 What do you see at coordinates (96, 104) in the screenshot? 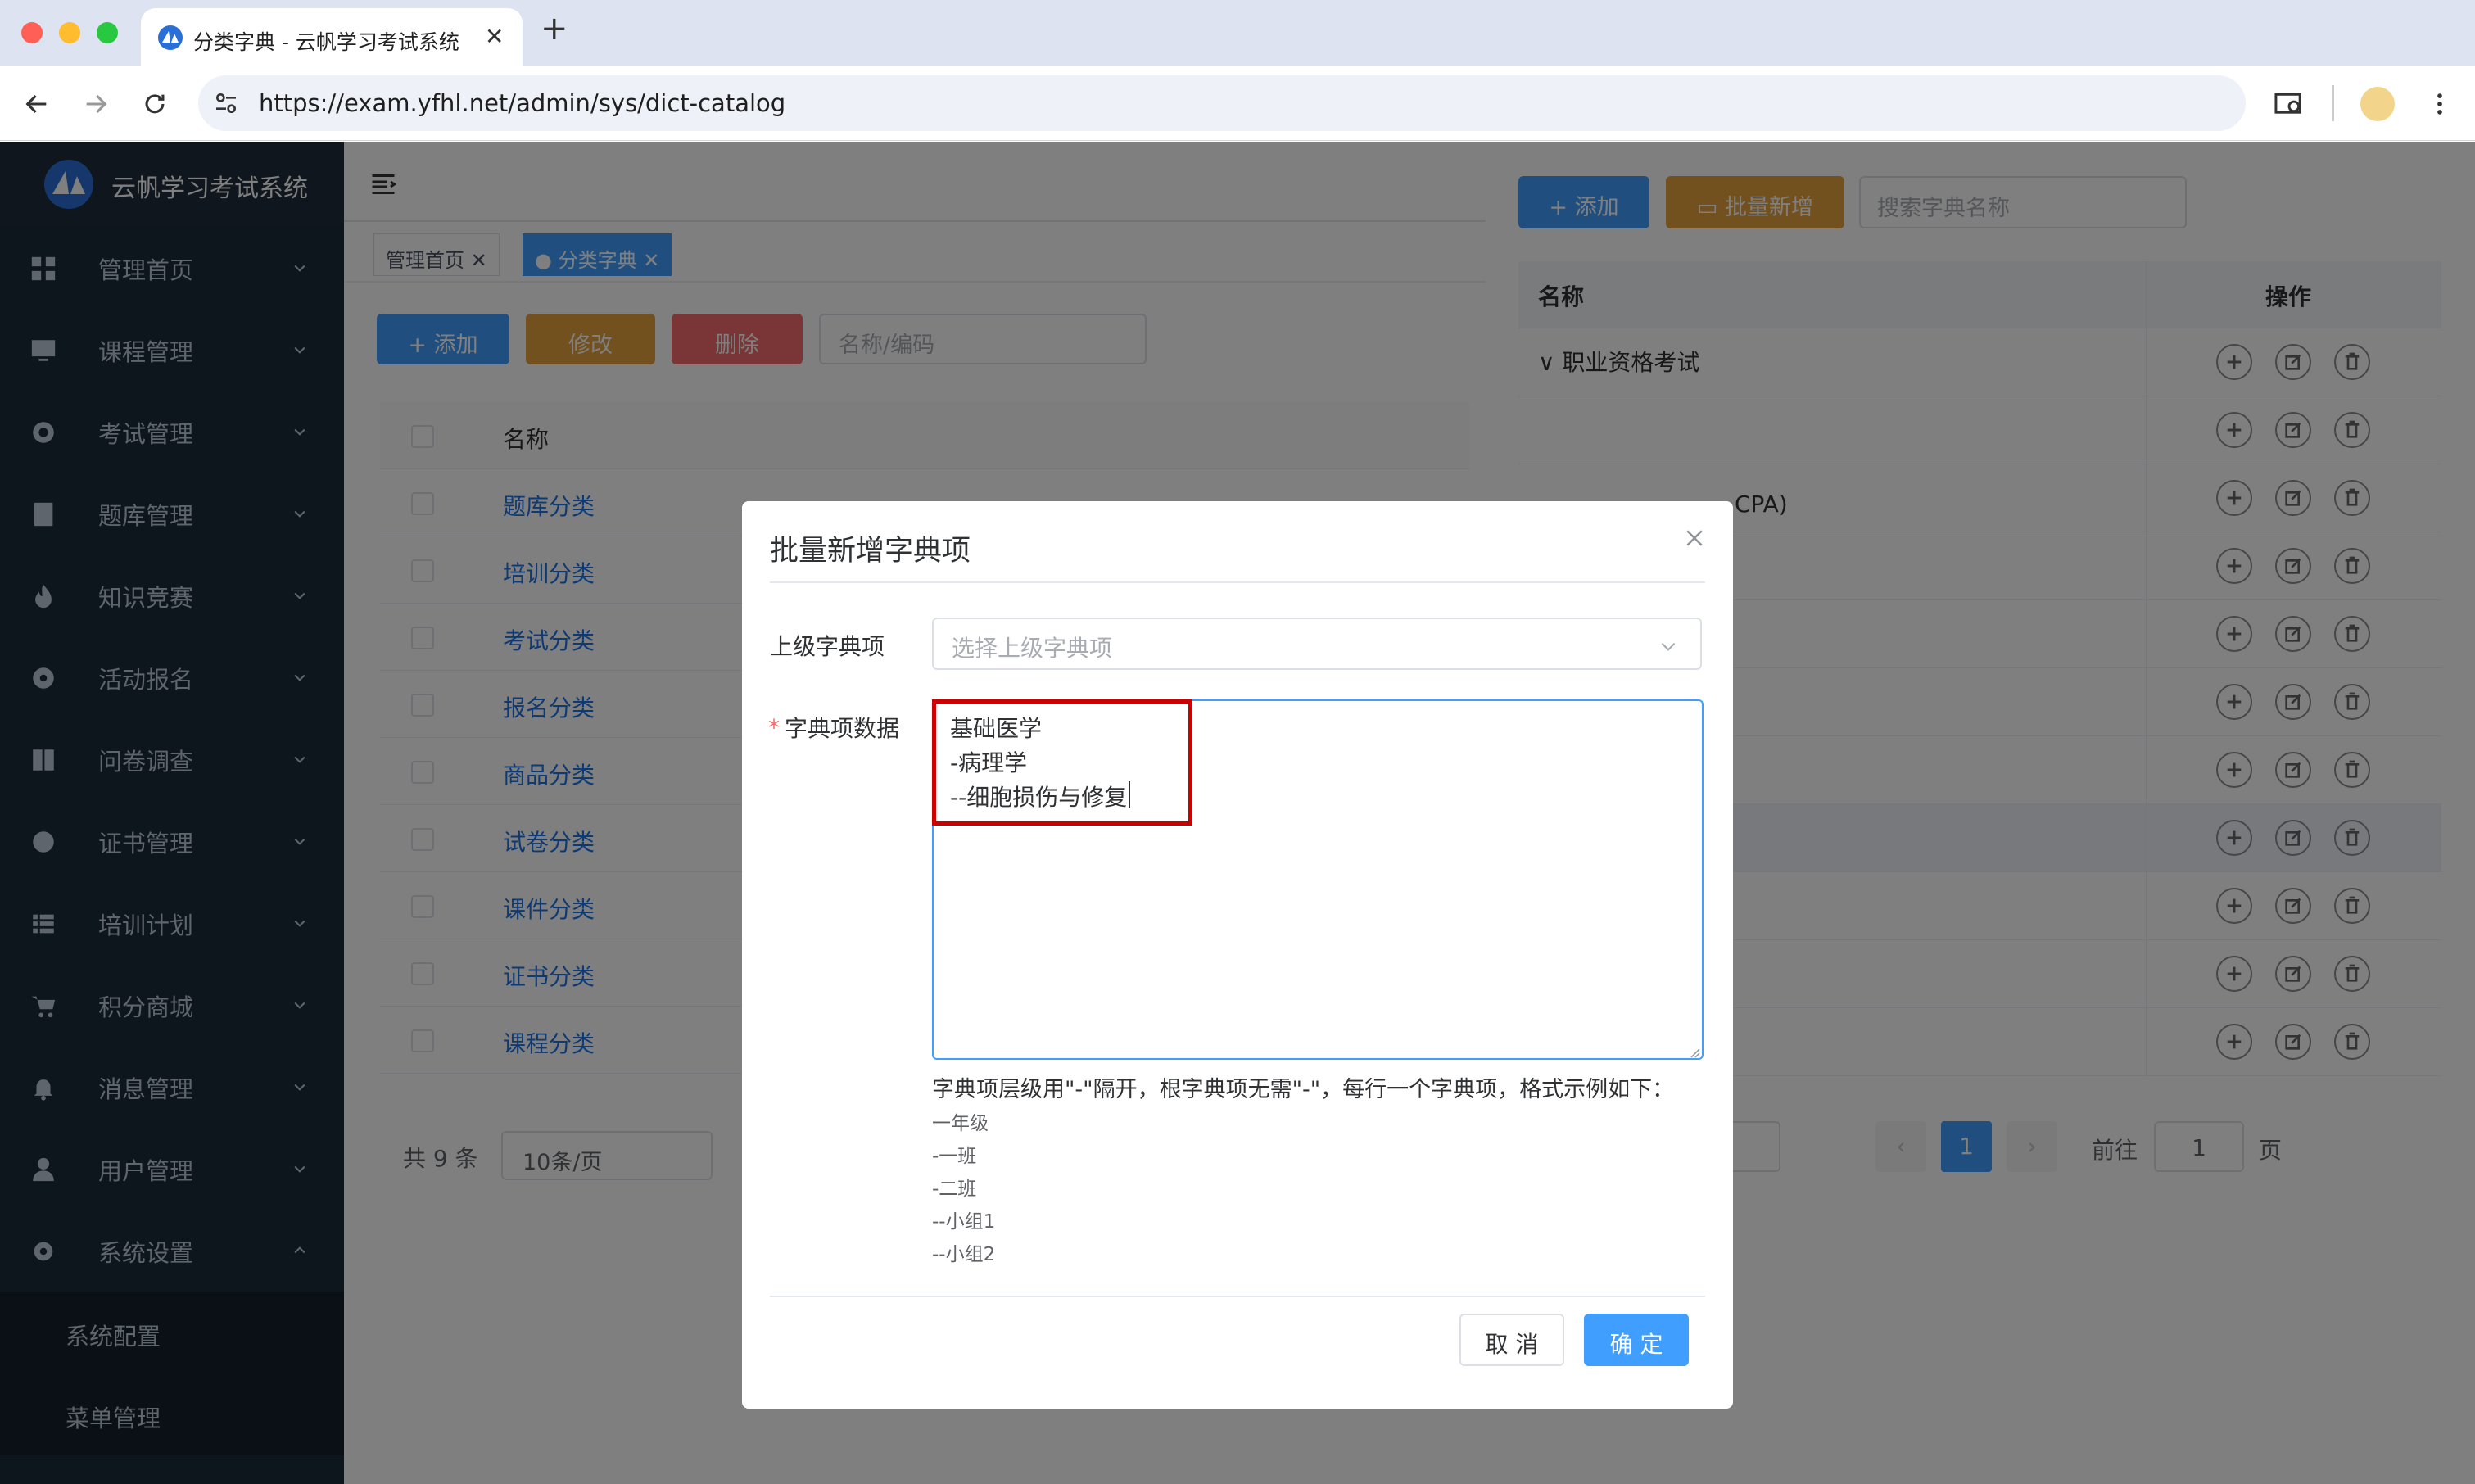
I see `forward-arrow-icon` at bounding box center [96, 104].